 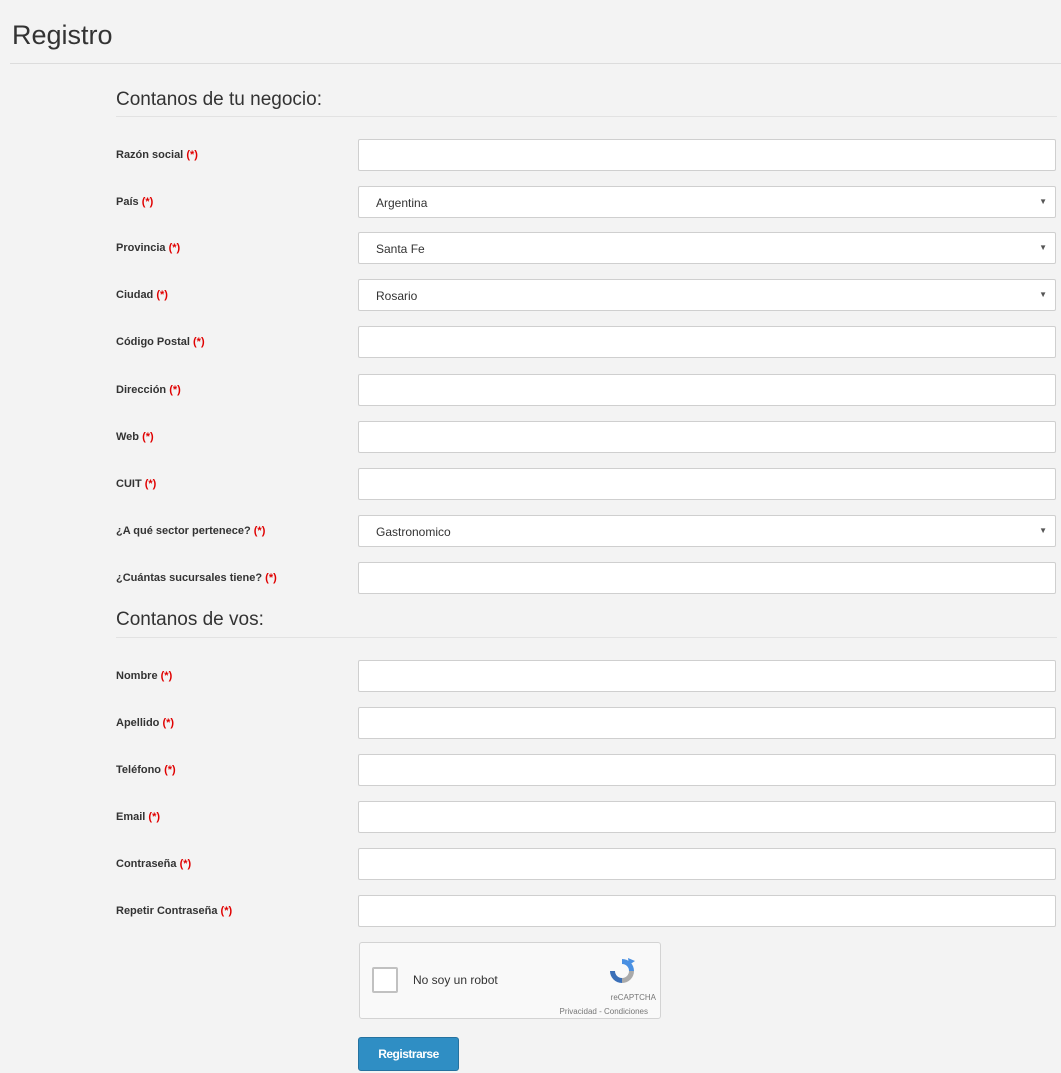 What do you see at coordinates (402, 203) in the screenshot?
I see `pais-selected-value: Argentina` at bounding box center [402, 203].